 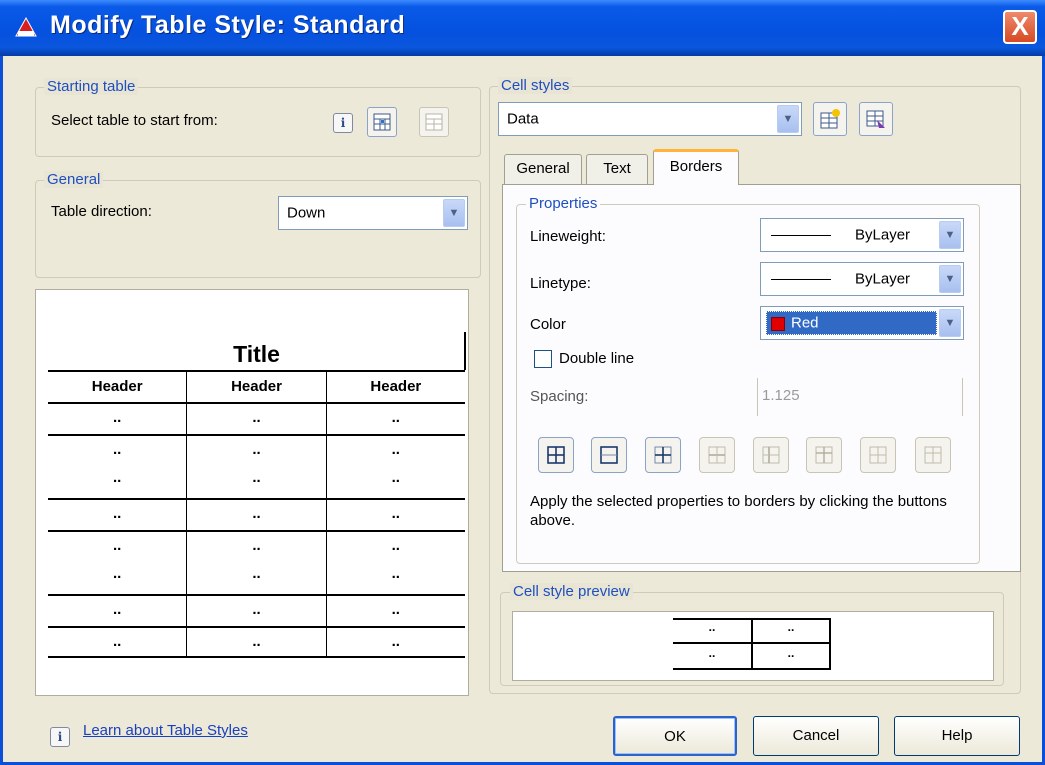 I want to click on bottom-border-button, so click(x=878, y=455).